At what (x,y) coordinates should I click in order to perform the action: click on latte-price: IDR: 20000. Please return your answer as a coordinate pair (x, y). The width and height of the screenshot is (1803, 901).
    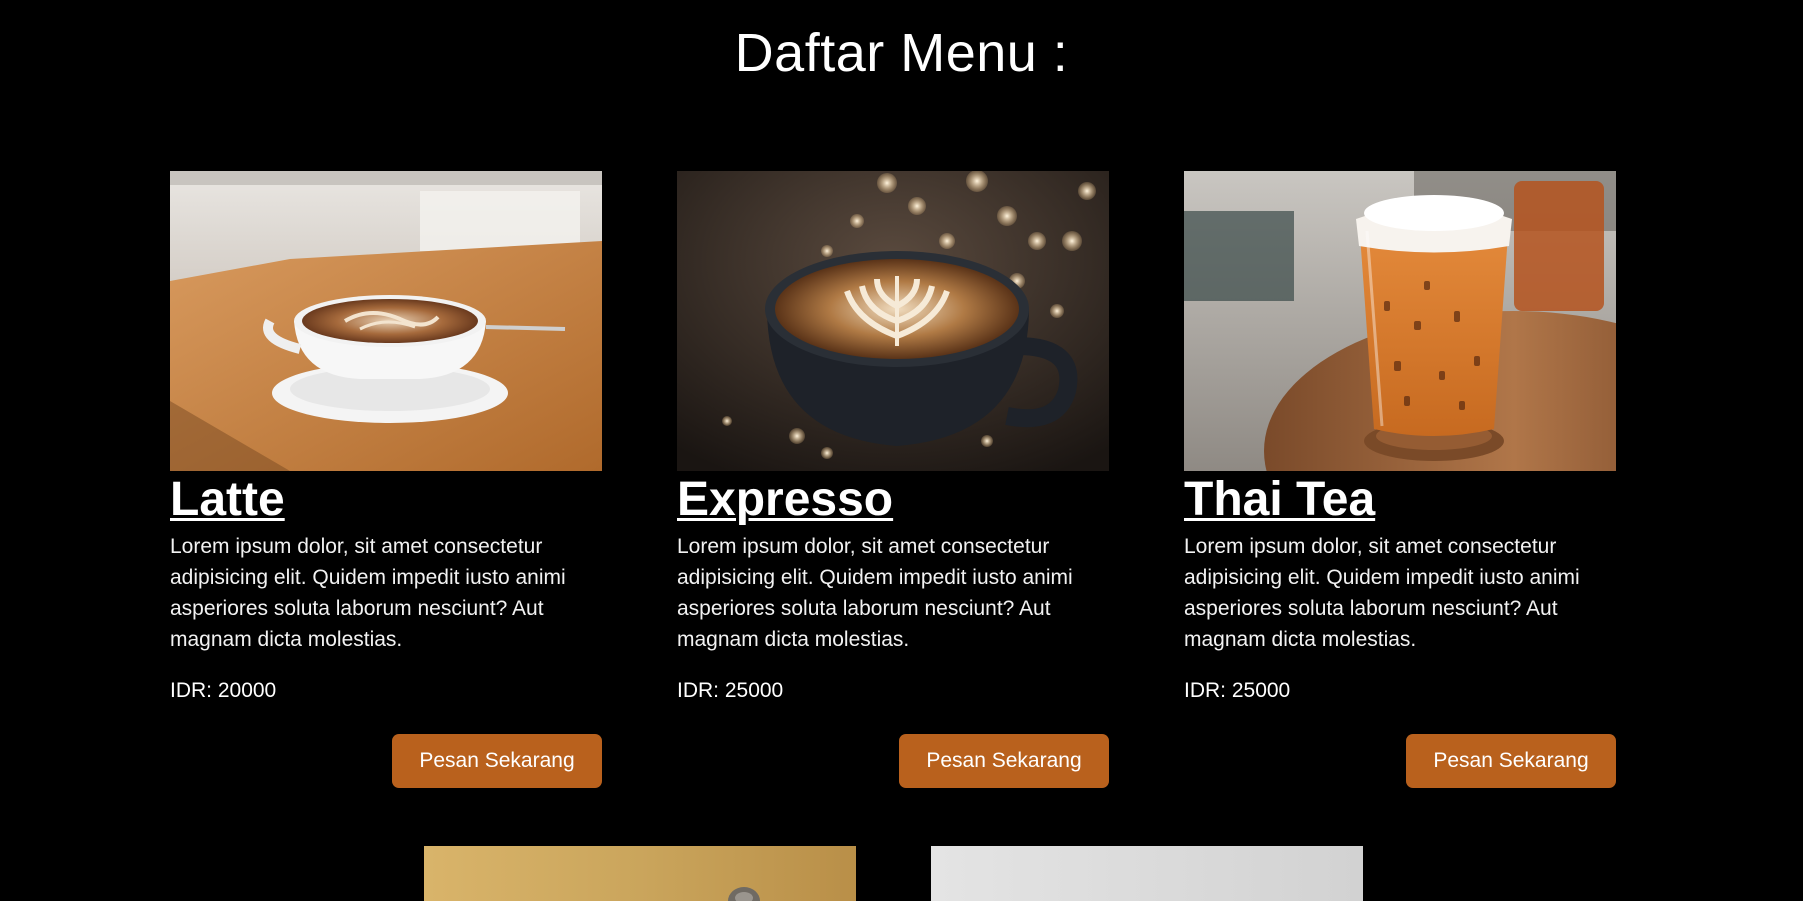
    Looking at the image, I should click on (223, 690).